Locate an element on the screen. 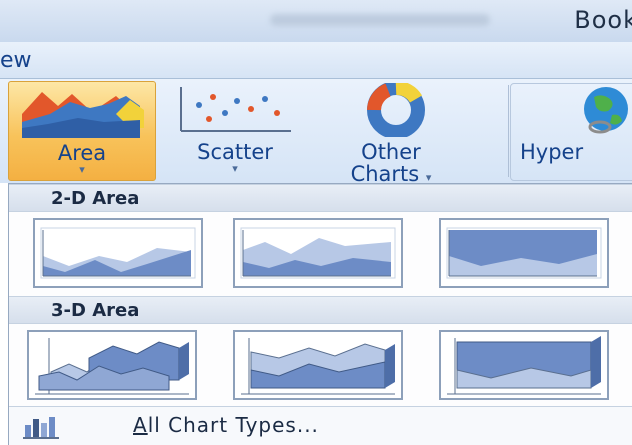  window-title: Book is located at coordinates (603, 20).